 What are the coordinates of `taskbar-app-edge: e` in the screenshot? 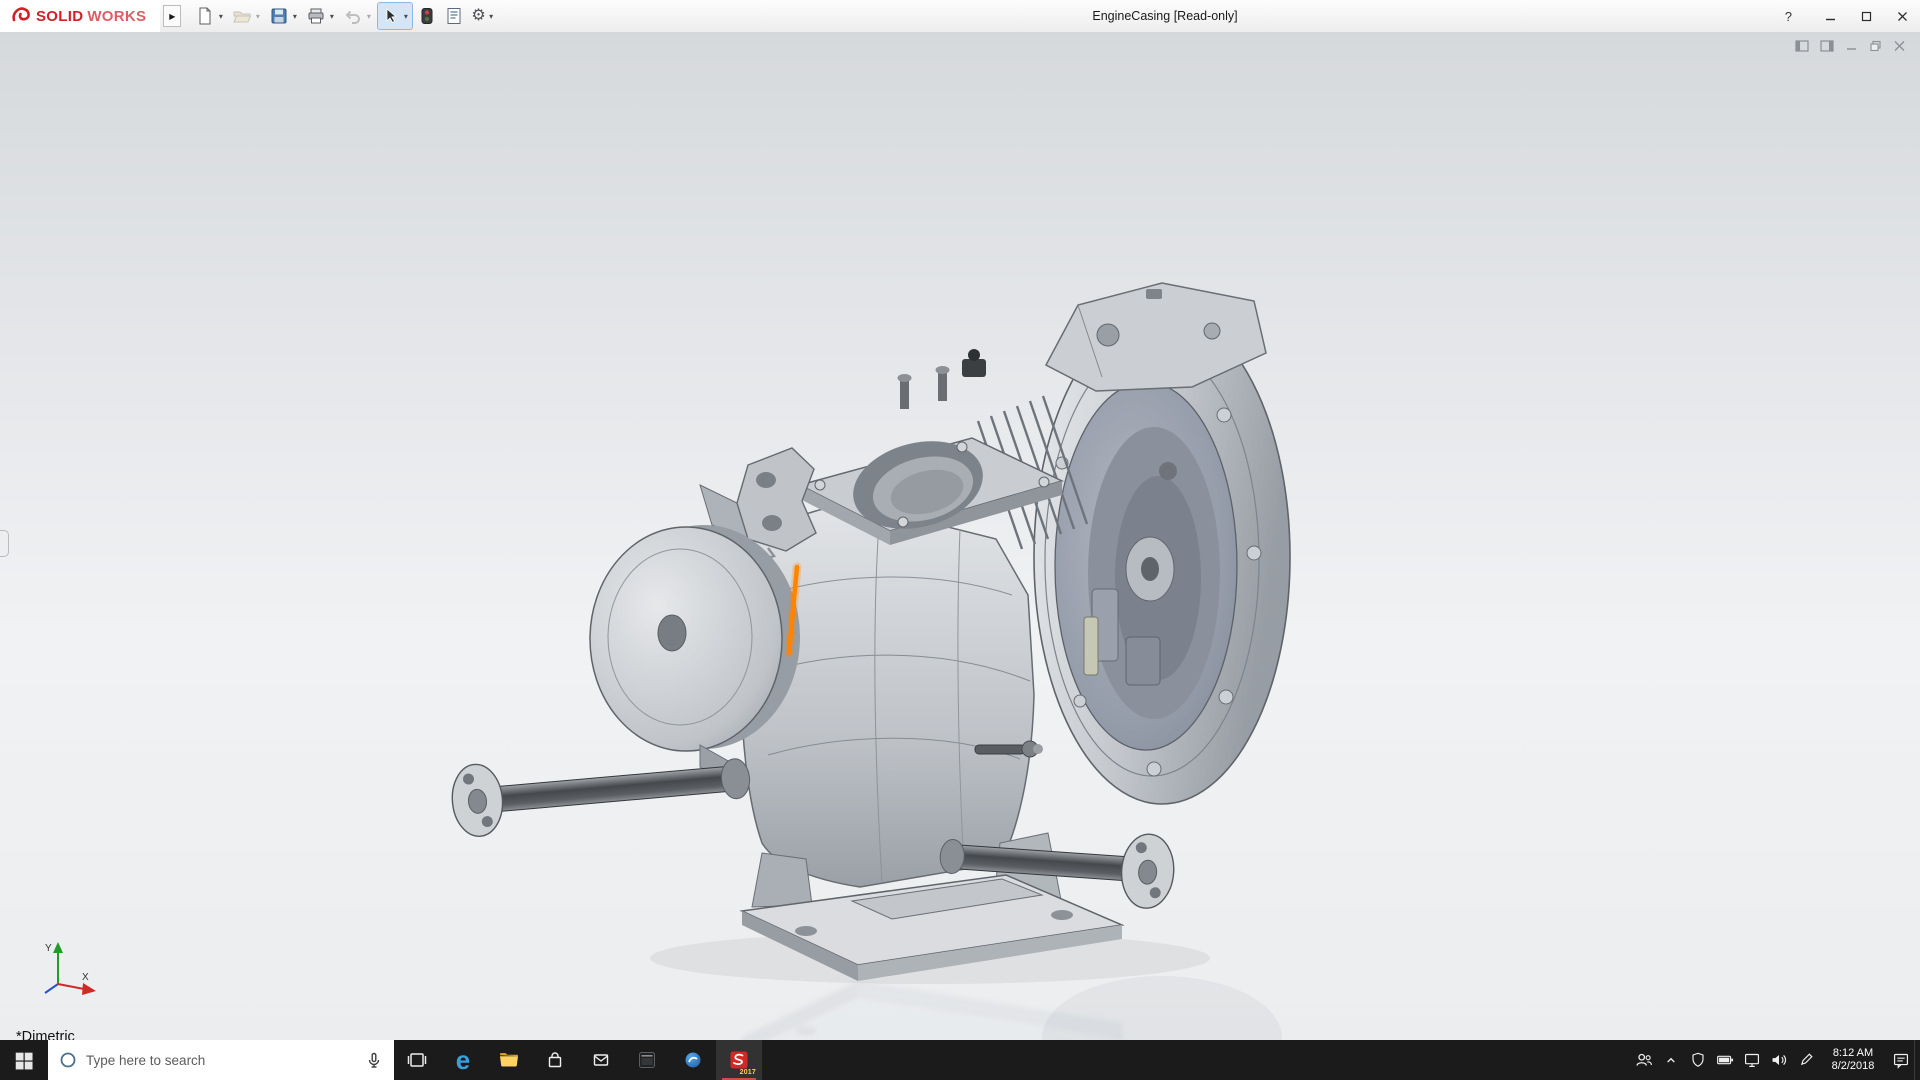 It's located at (463, 1060).